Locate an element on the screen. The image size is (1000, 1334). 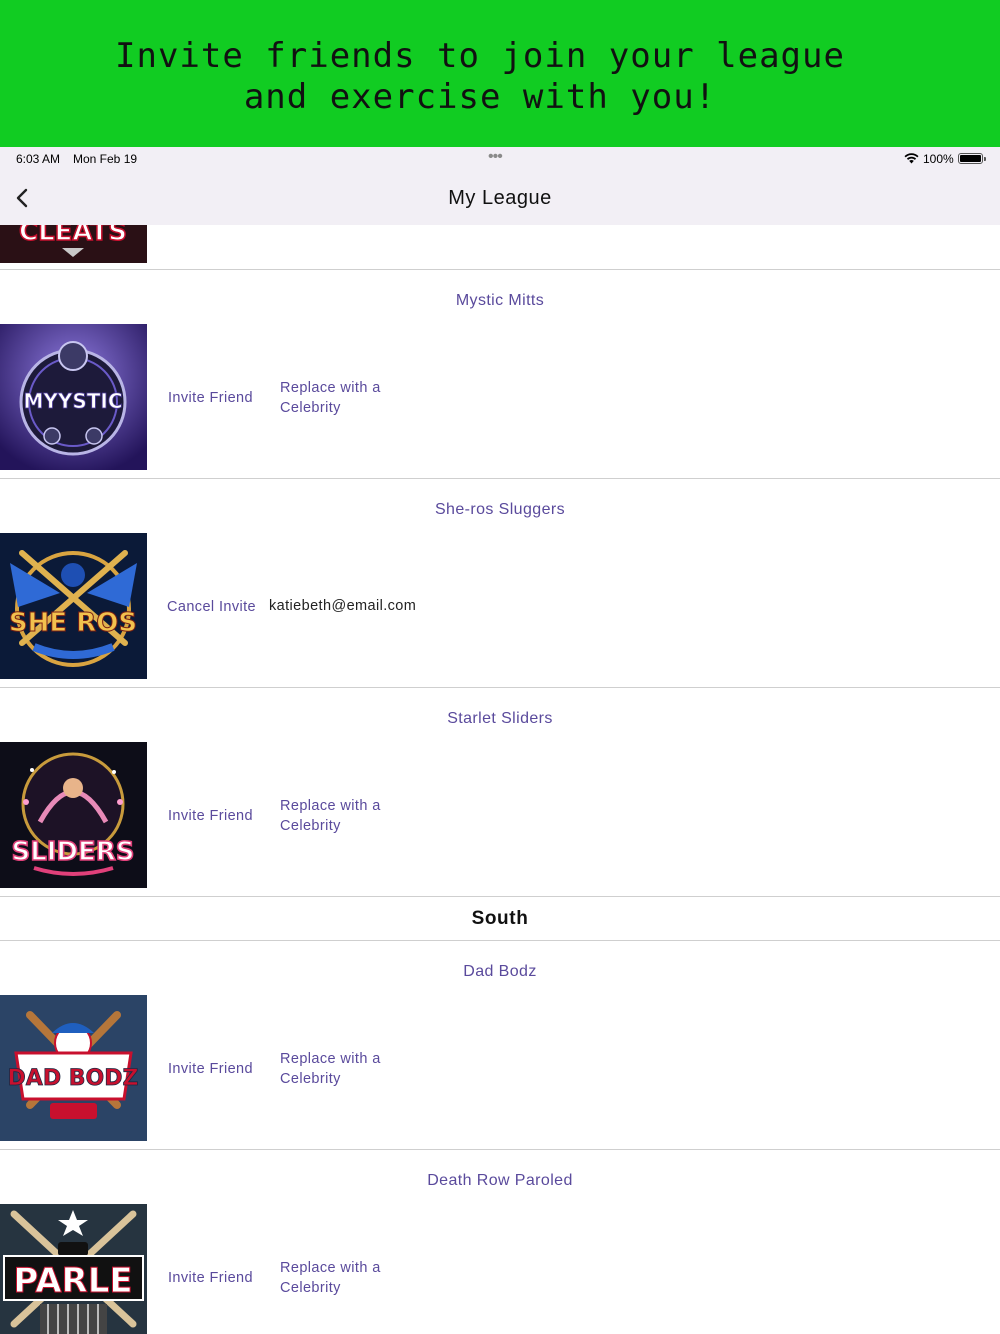
team-logo-death-row-paroled: PARLE is located at coordinates (73, 1269).